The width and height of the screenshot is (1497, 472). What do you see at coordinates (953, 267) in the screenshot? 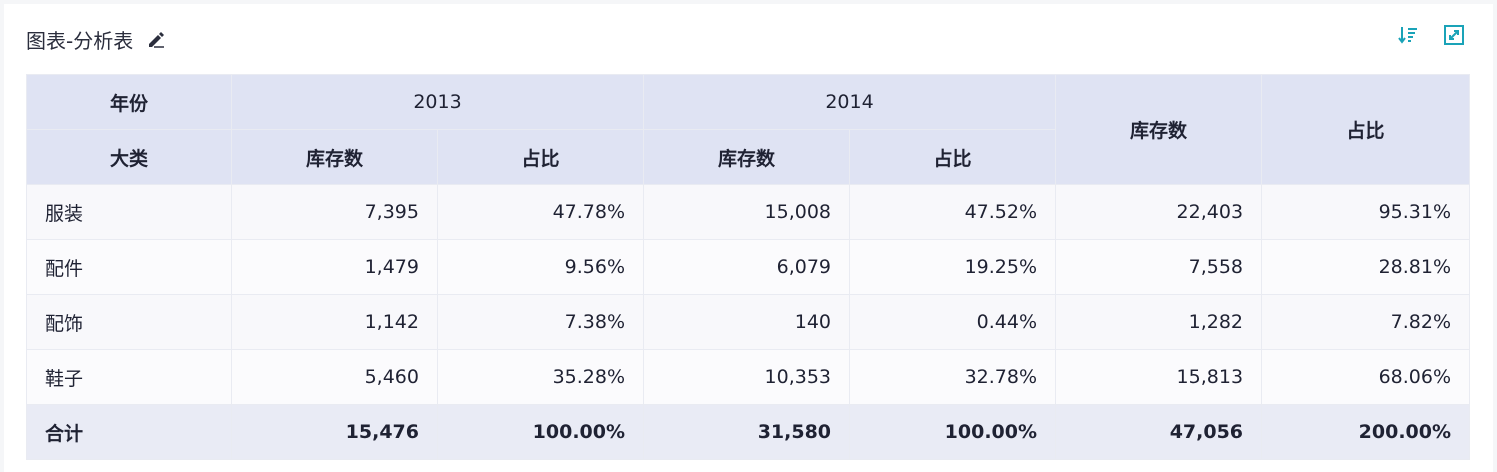
I see `table-cell: 19.25%` at bounding box center [953, 267].